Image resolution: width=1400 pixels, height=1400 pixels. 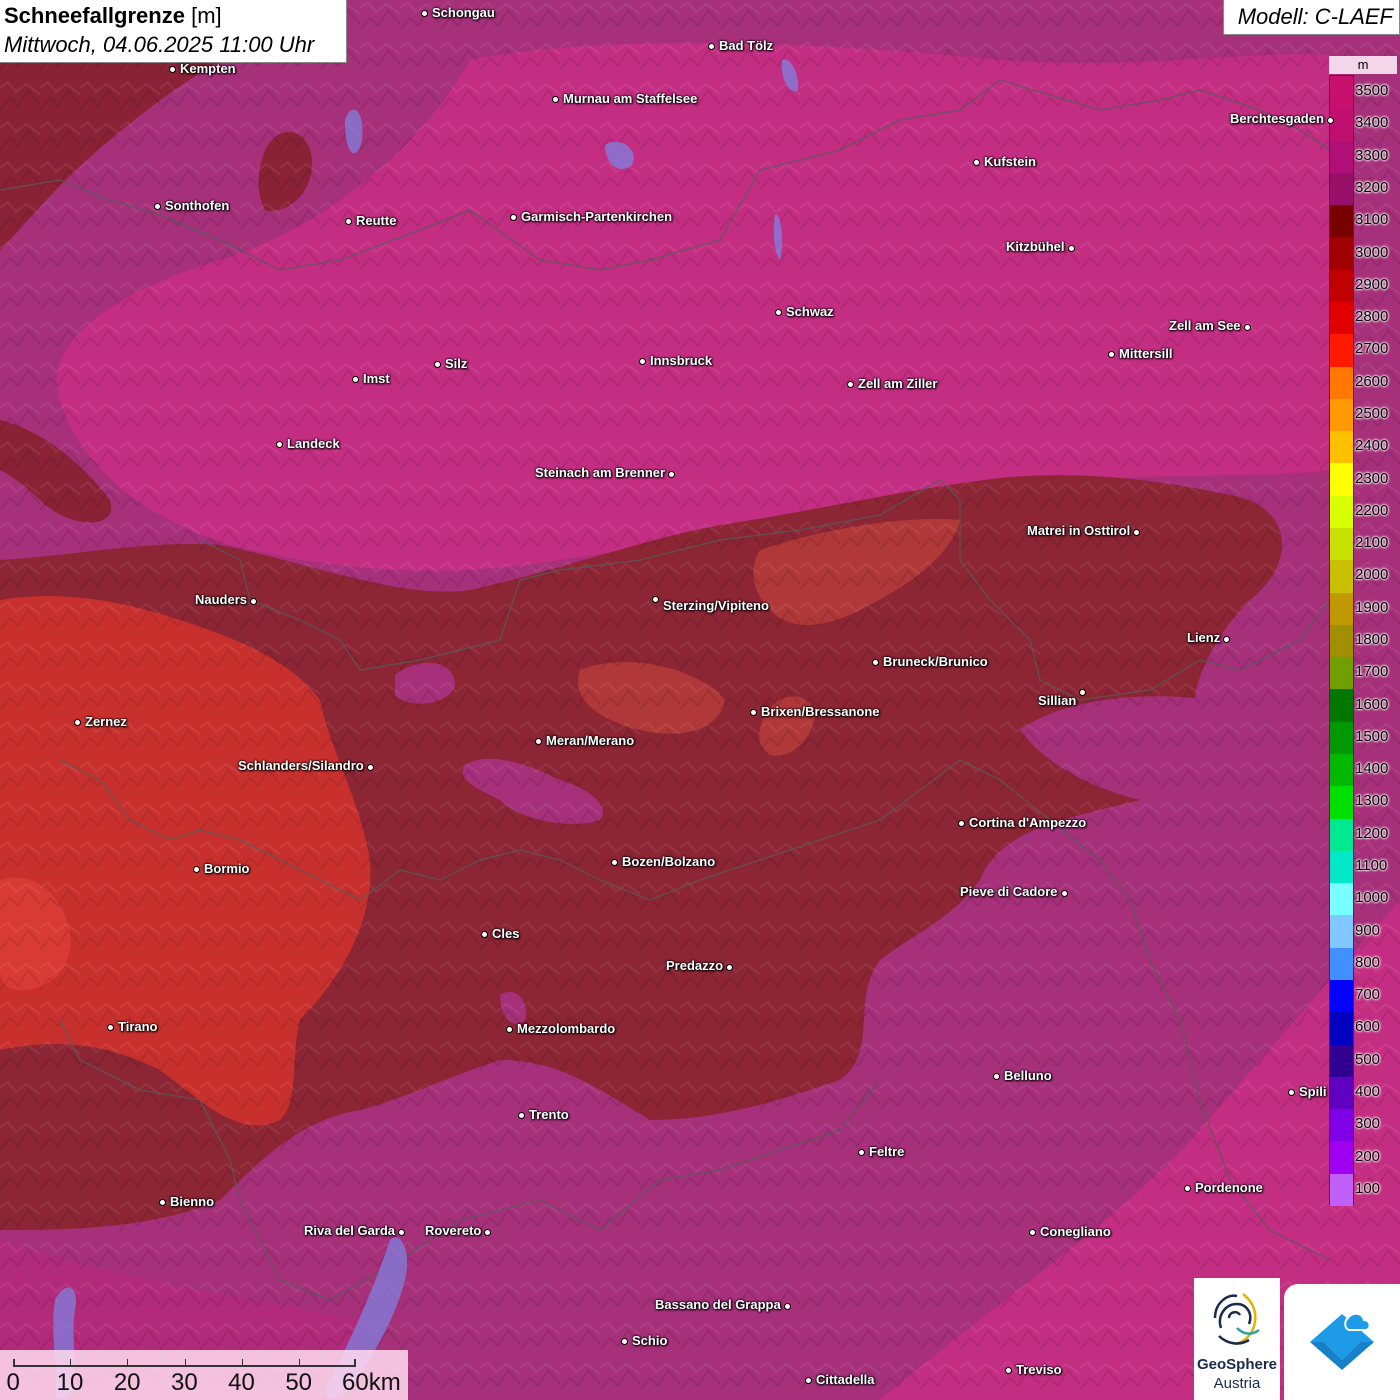 What do you see at coordinates (1372, 607) in the screenshot?
I see `legend-label: 1900` at bounding box center [1372, 607].